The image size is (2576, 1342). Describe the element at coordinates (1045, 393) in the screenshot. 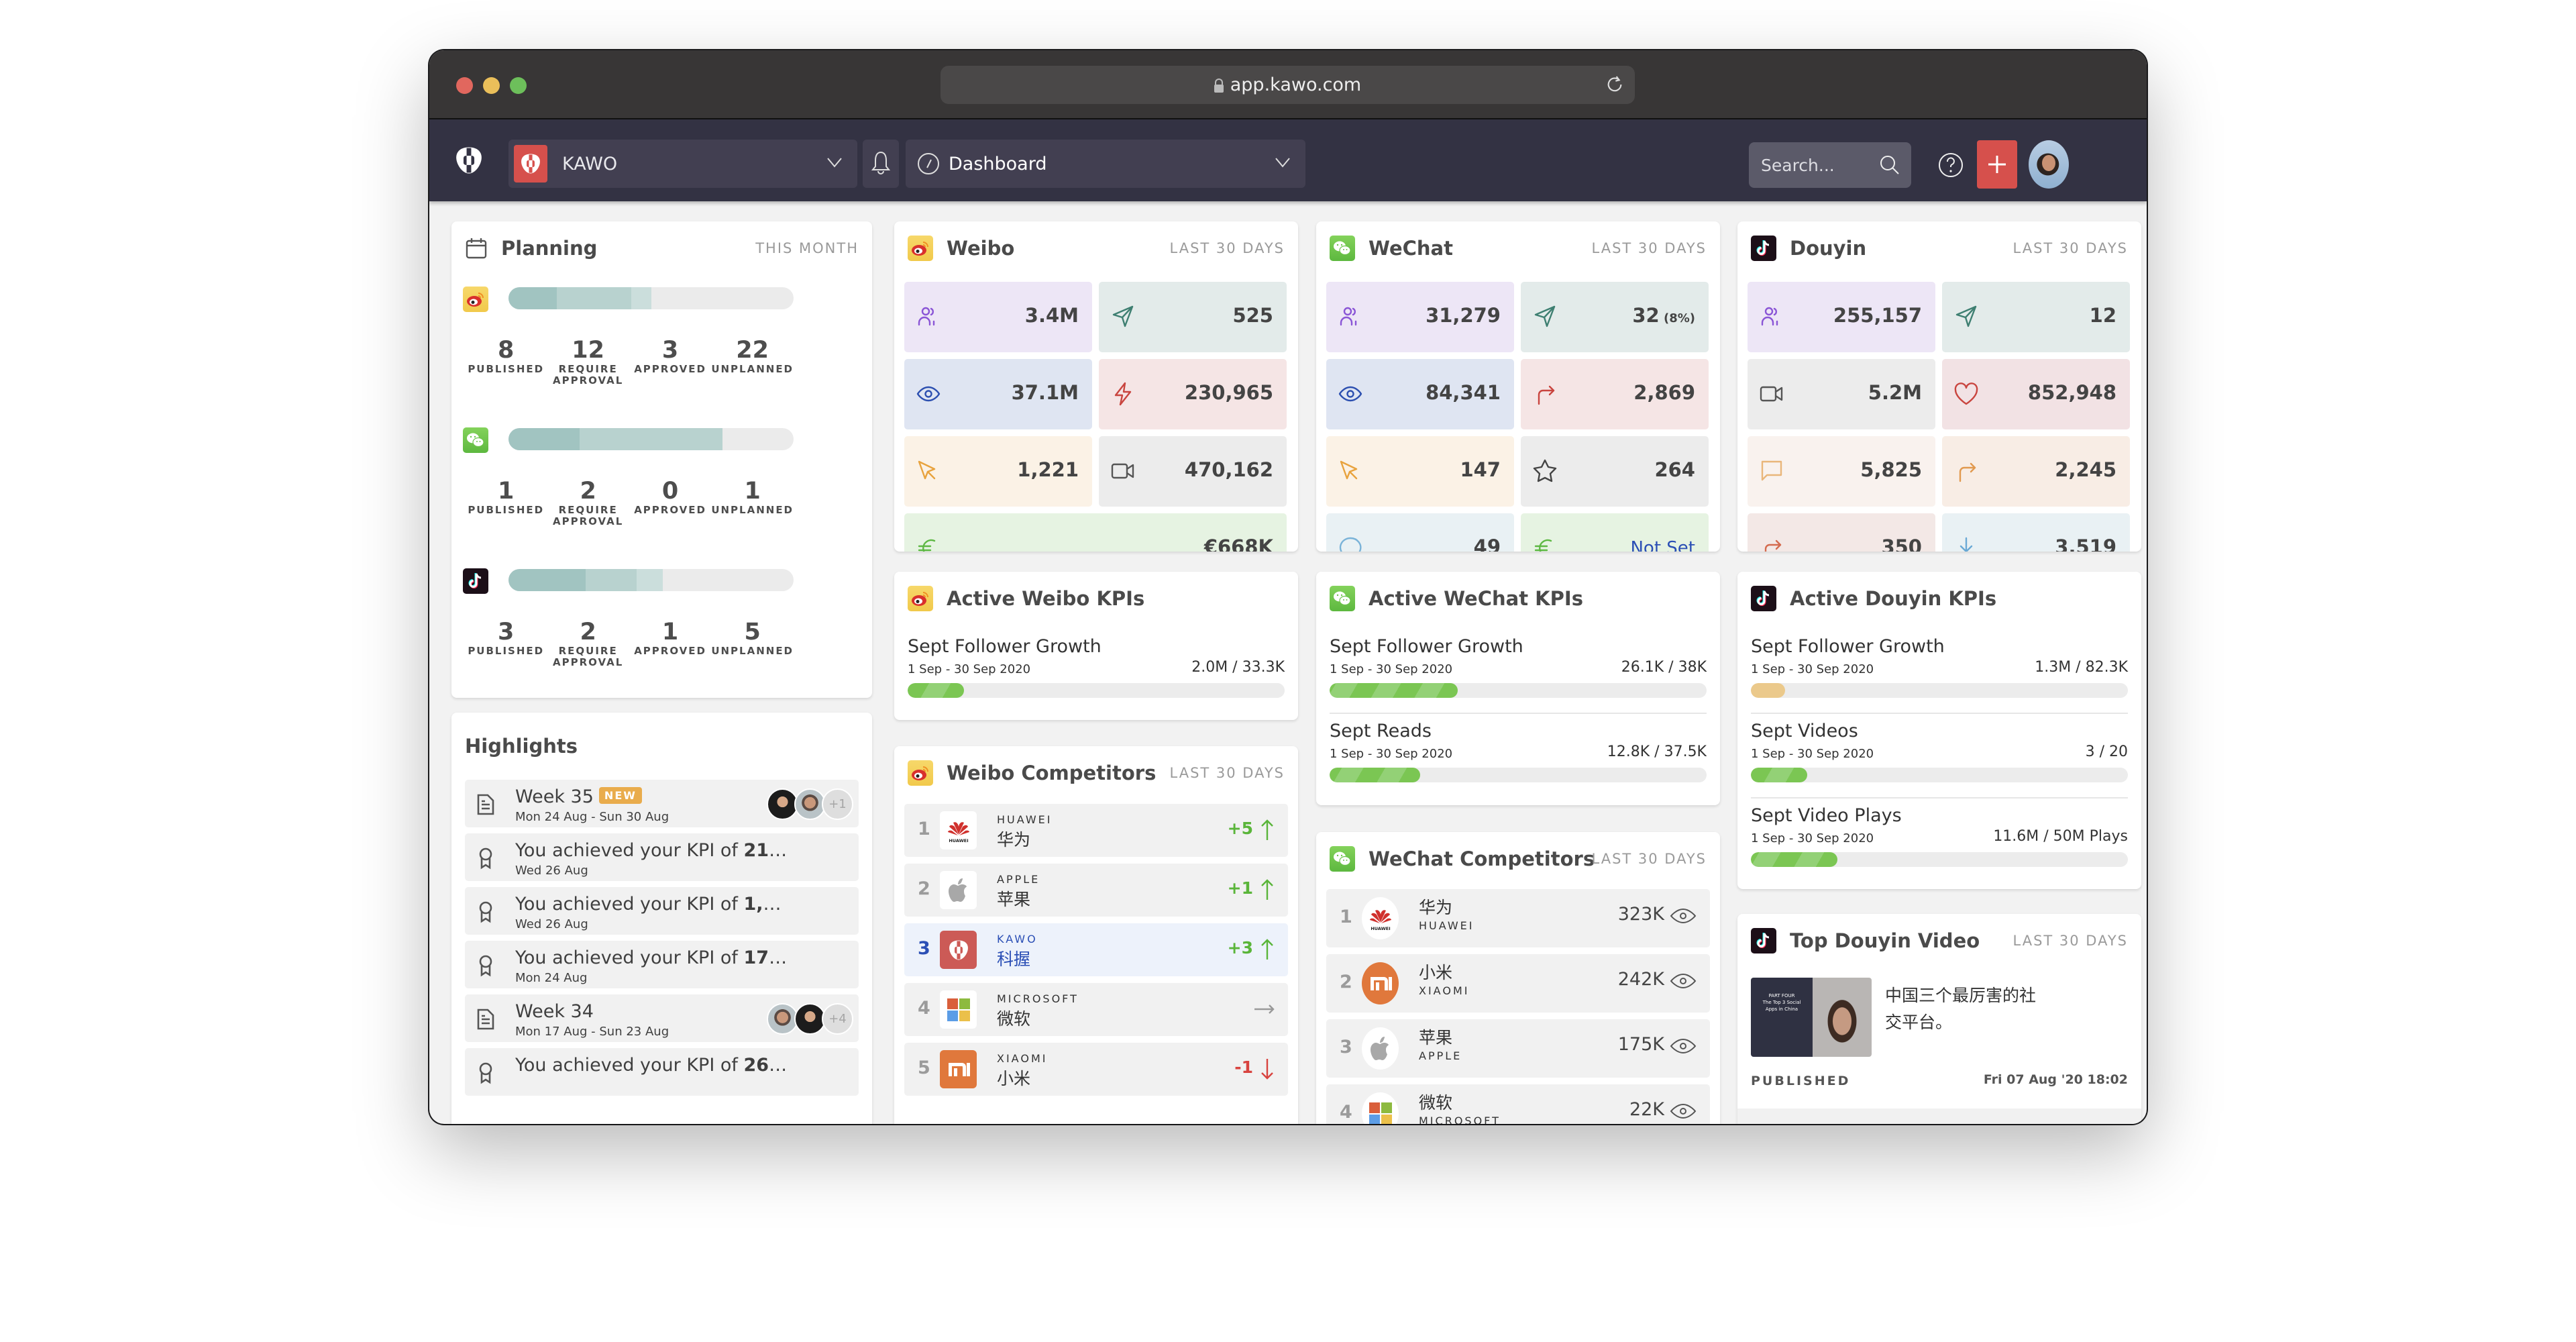

I see `stat-number: 37.1M` at that location.